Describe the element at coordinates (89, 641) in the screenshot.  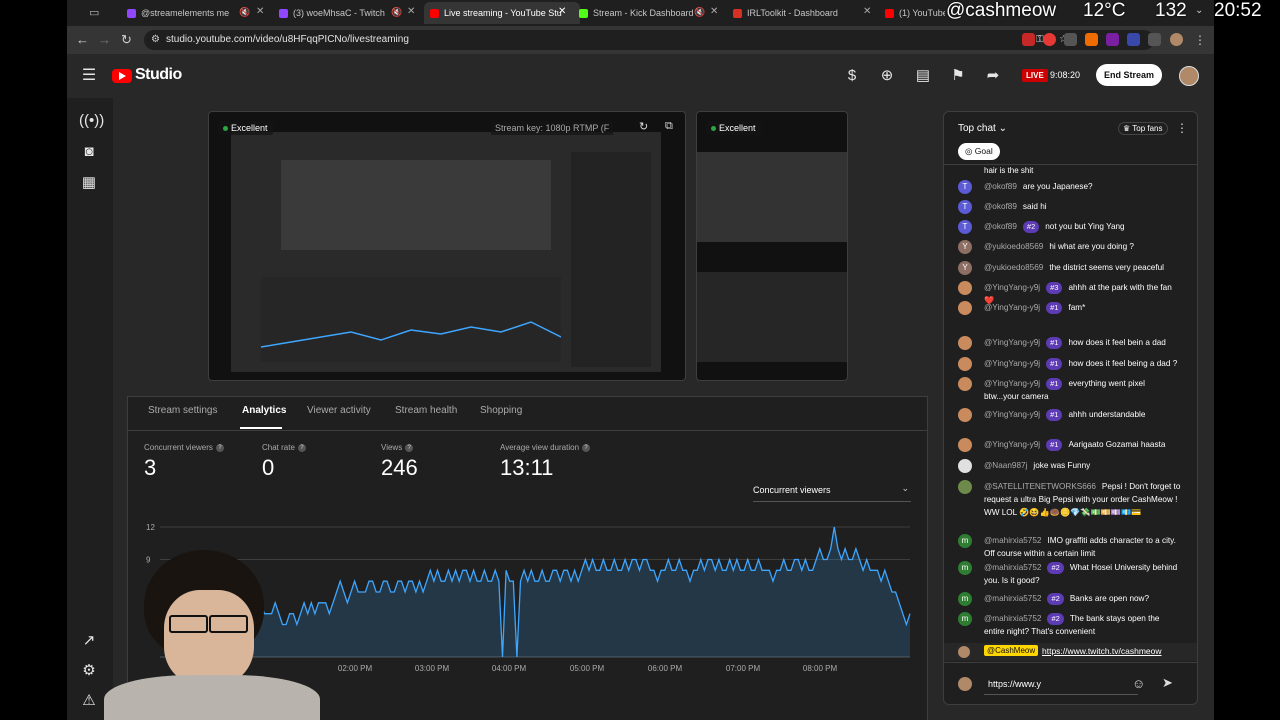
I see `external-link-icon: ↗` at that location.